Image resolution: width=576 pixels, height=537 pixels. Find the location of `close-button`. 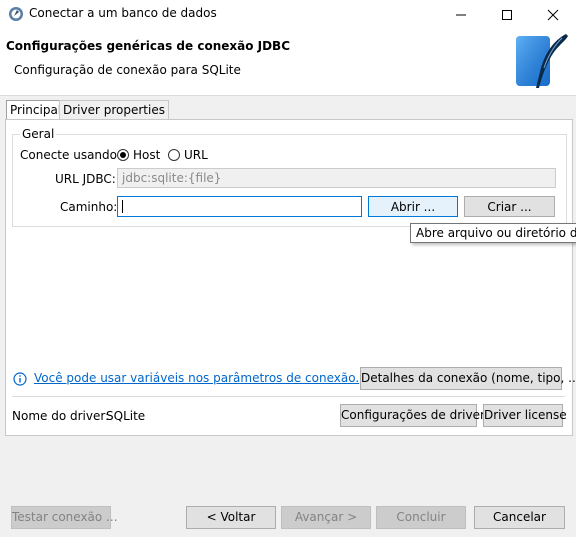

close-button is located at coordinates (553, 14).